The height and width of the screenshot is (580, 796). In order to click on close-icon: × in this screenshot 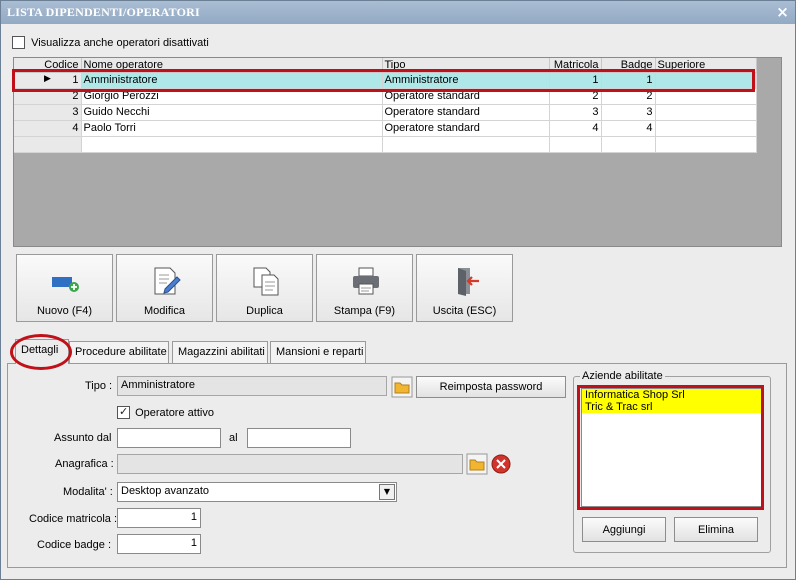, I will do `click(782, 12)`.